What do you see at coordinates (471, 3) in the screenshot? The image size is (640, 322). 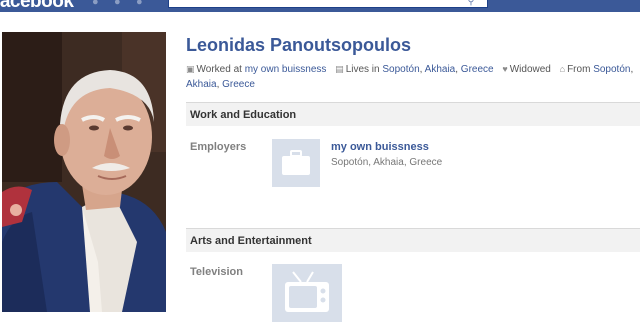 I see `search-button: ⚲` at bounding box center [471, 3].